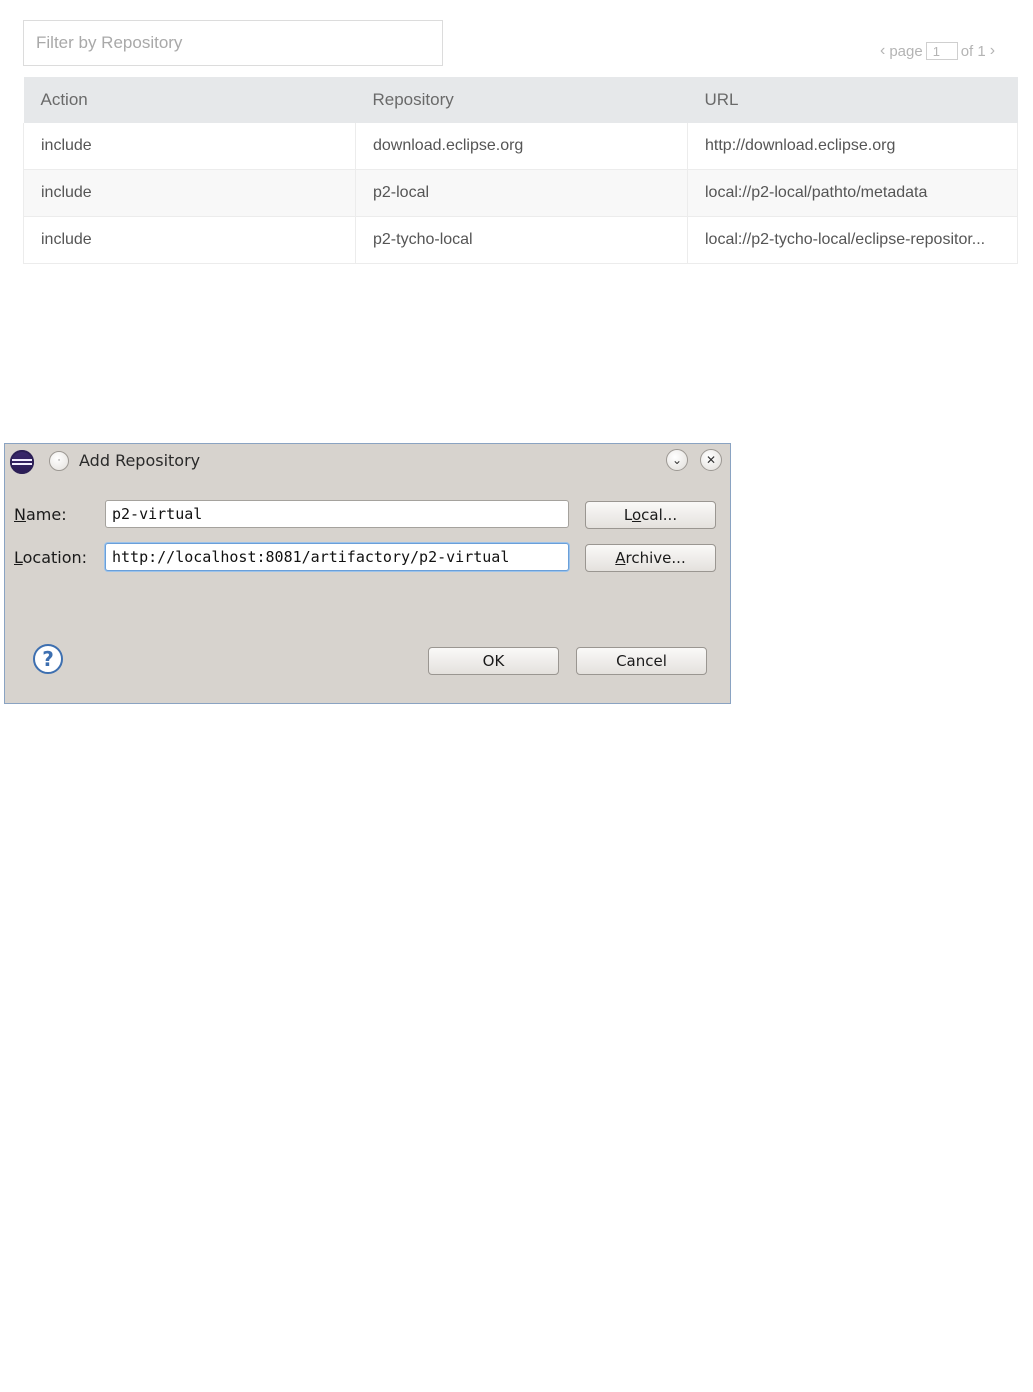  Describe the element at coordinates (367, 461) in the screenshot. I see `dialog-titlebar: · Add Repository ⌄ ✕` at that location.